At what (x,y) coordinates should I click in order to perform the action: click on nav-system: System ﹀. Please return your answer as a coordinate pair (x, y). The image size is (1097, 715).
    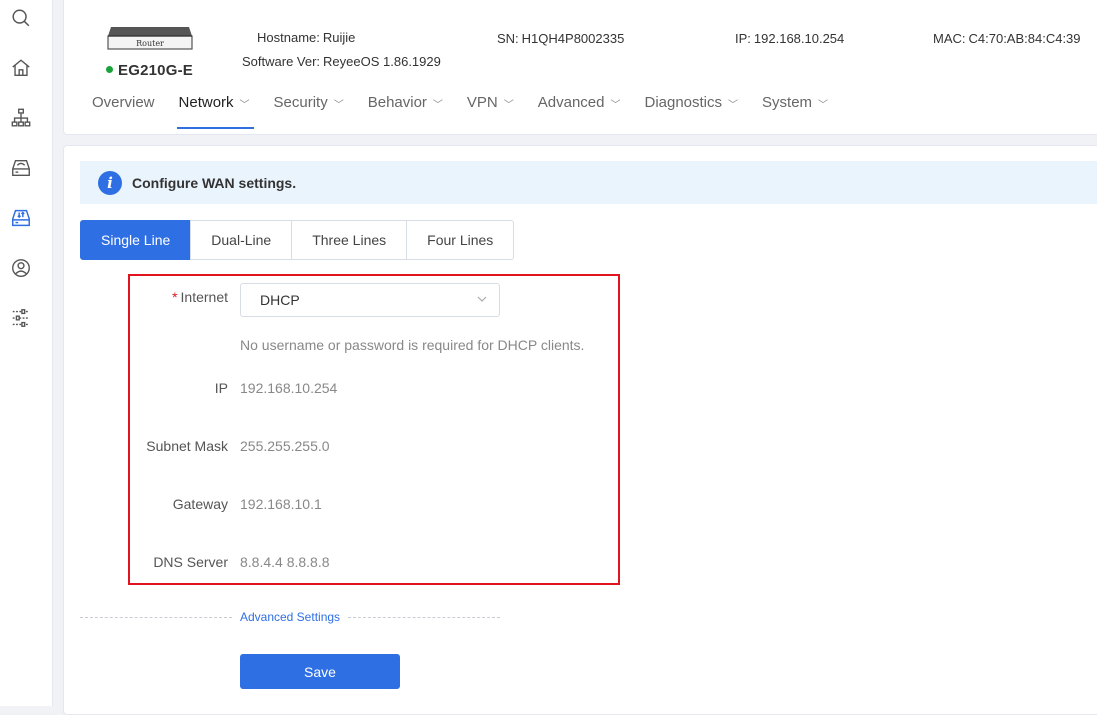
    Looking at the image, I should click on (795, 112).